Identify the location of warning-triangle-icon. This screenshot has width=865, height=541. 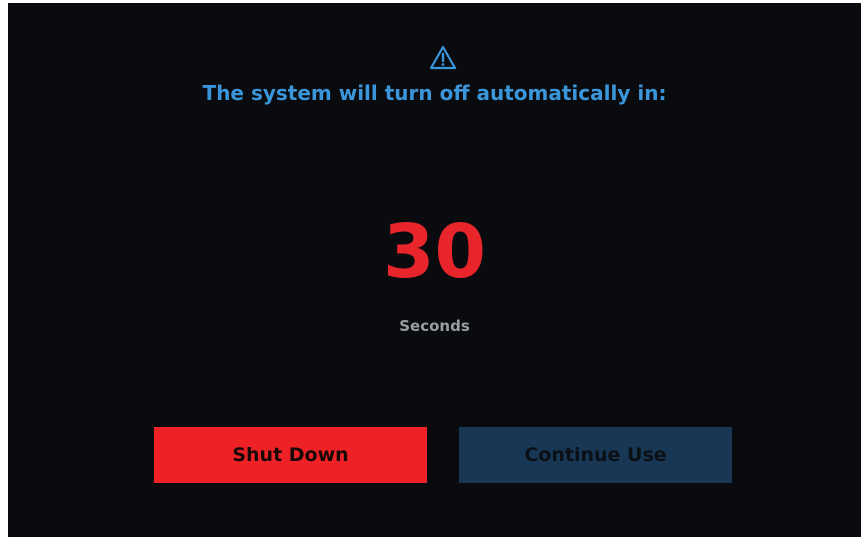
(443, 57).